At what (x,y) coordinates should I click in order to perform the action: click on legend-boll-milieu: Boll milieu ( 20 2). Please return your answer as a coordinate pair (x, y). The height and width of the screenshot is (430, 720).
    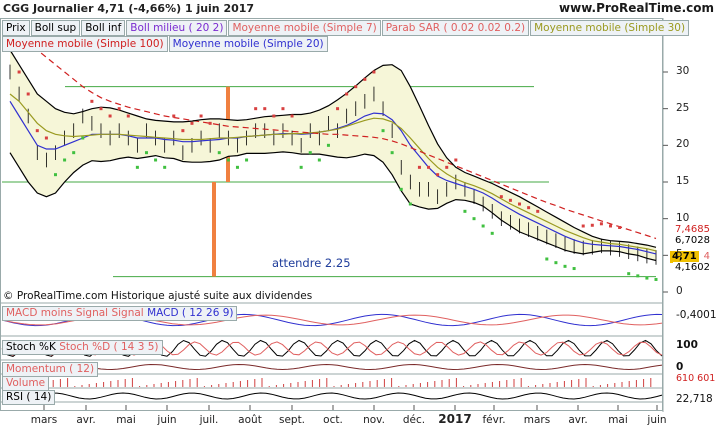
    Looking at the image, I should click on (177, 28).